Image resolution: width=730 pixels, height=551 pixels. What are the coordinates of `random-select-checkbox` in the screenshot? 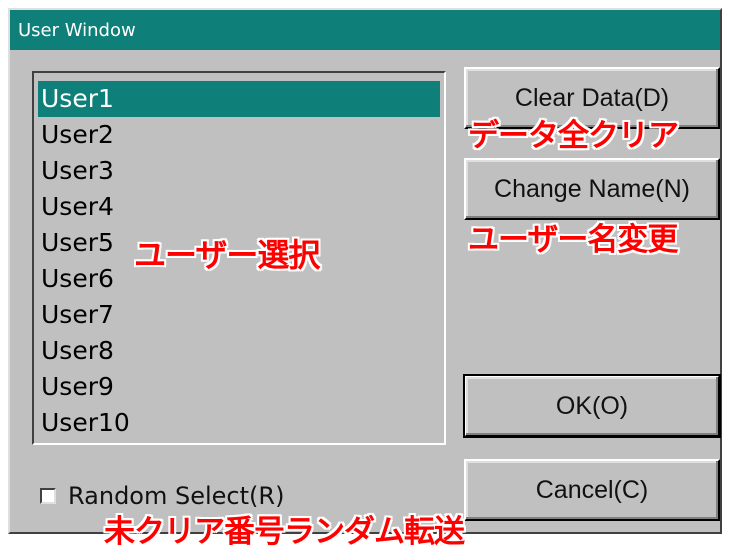 It's located at (48, 496).